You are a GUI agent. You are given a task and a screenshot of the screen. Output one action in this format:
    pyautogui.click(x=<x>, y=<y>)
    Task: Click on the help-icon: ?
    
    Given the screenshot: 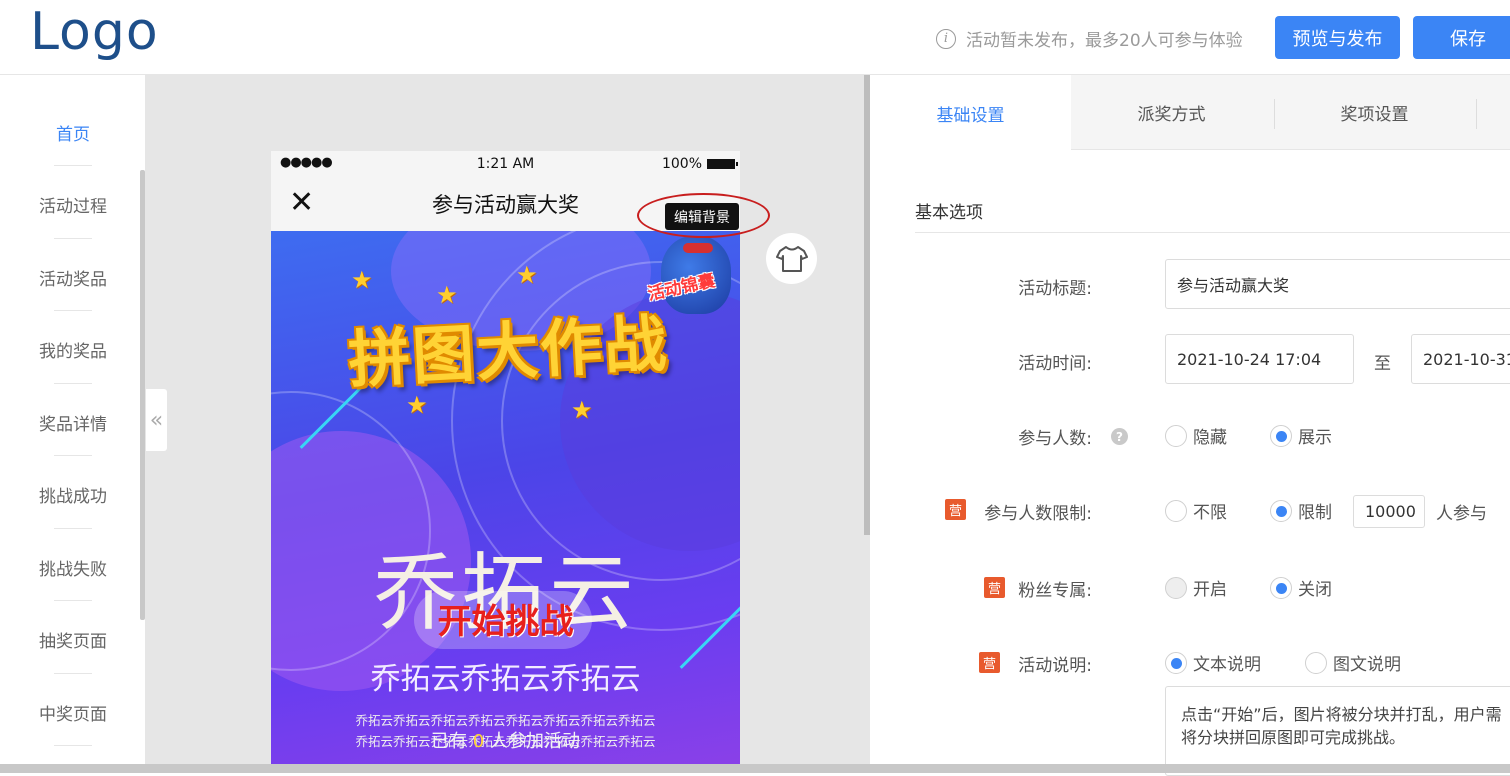 What is the action you would take?
    pyautogui.click(x=1119, y=436)
    